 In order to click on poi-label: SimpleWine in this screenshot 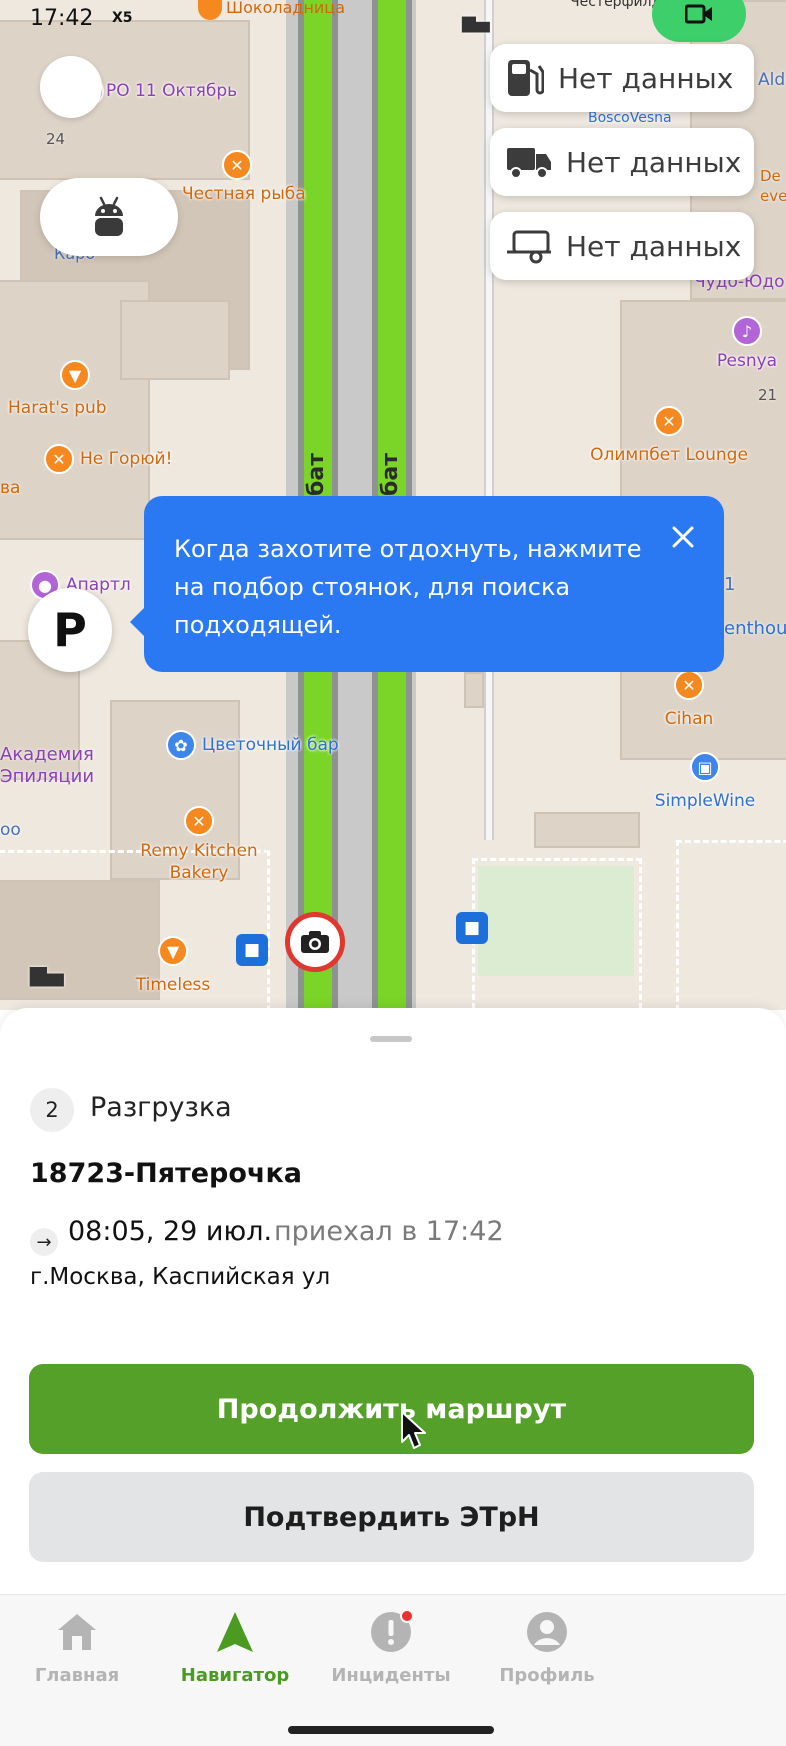, I will do `click(705, 801)`.